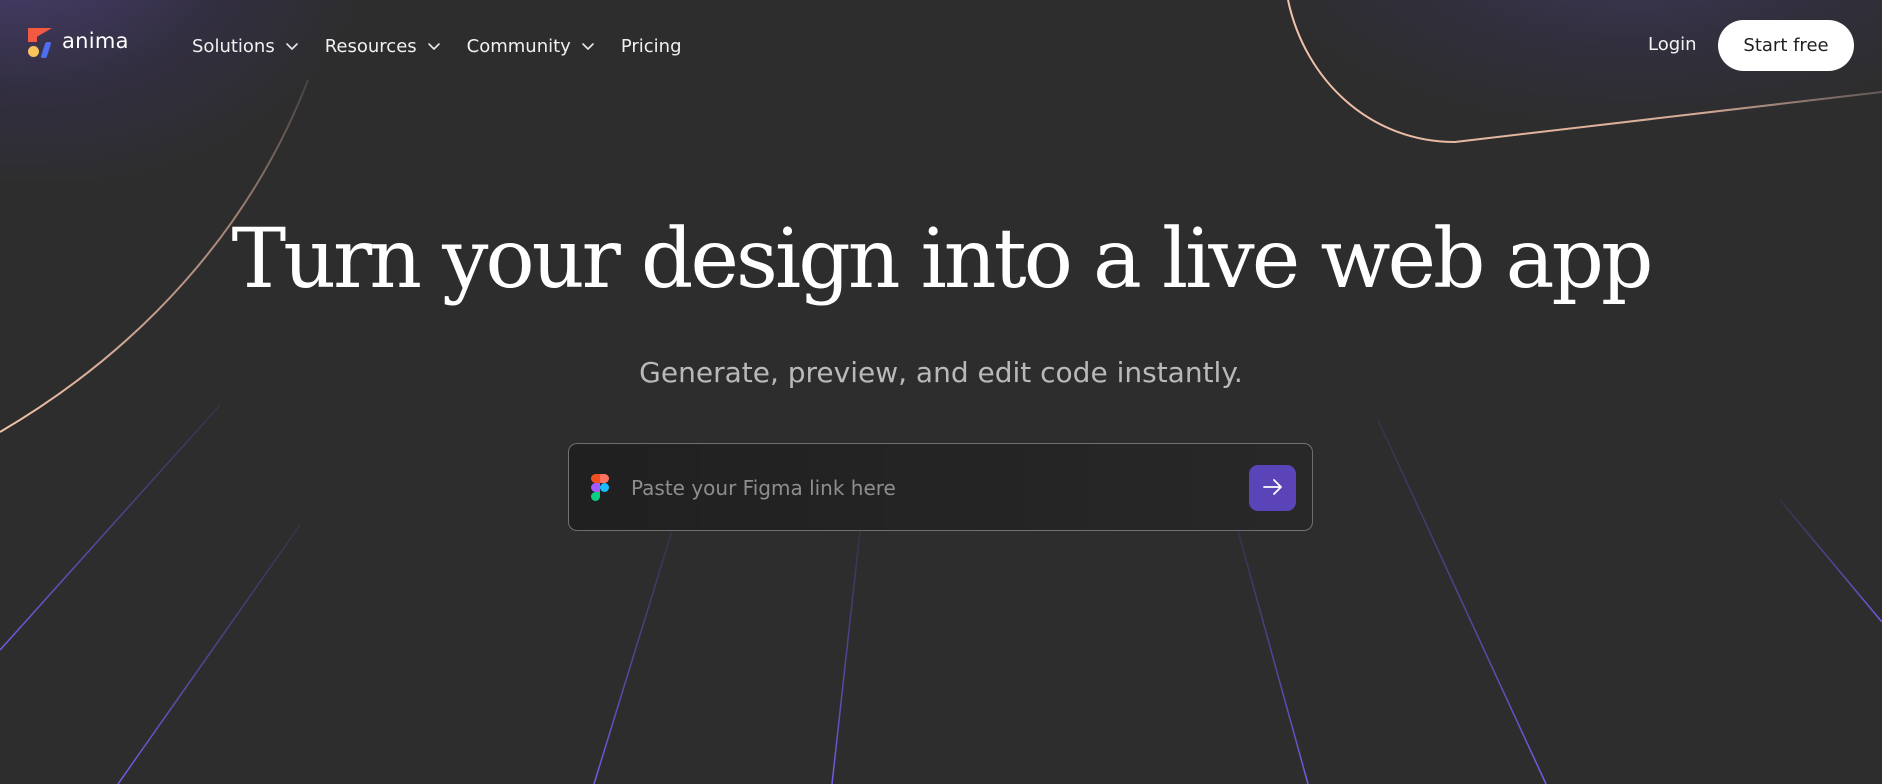  I want to click on figma-icon, so click(600, 488).